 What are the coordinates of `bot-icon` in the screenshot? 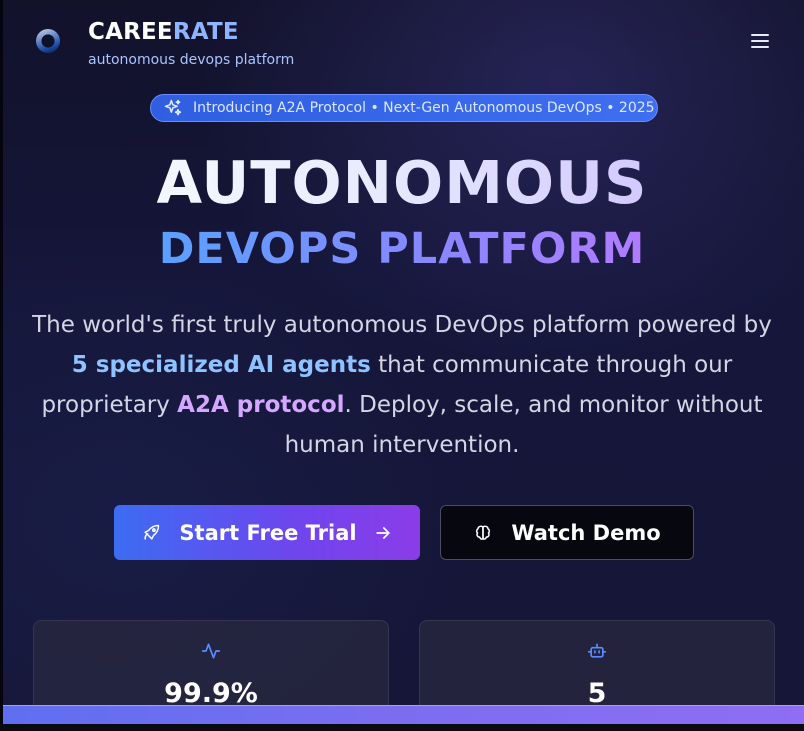 It's located at (597, 650).